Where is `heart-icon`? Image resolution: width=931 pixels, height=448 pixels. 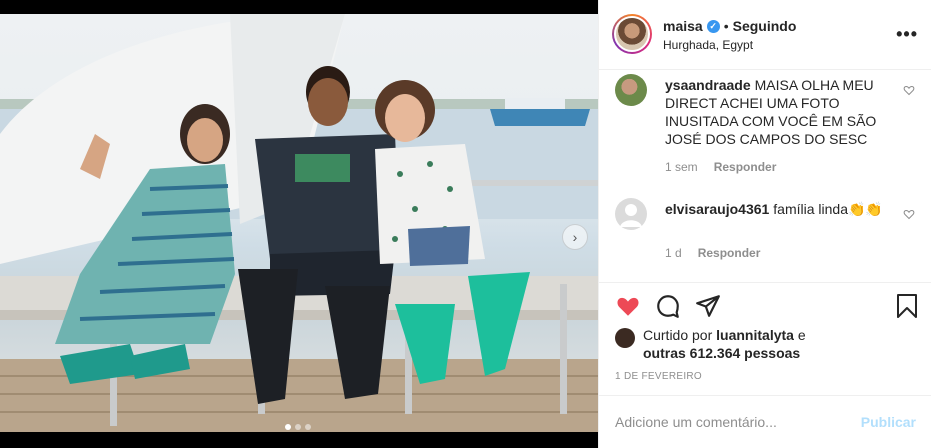 heart-icon is located at coordinates (628, 308).